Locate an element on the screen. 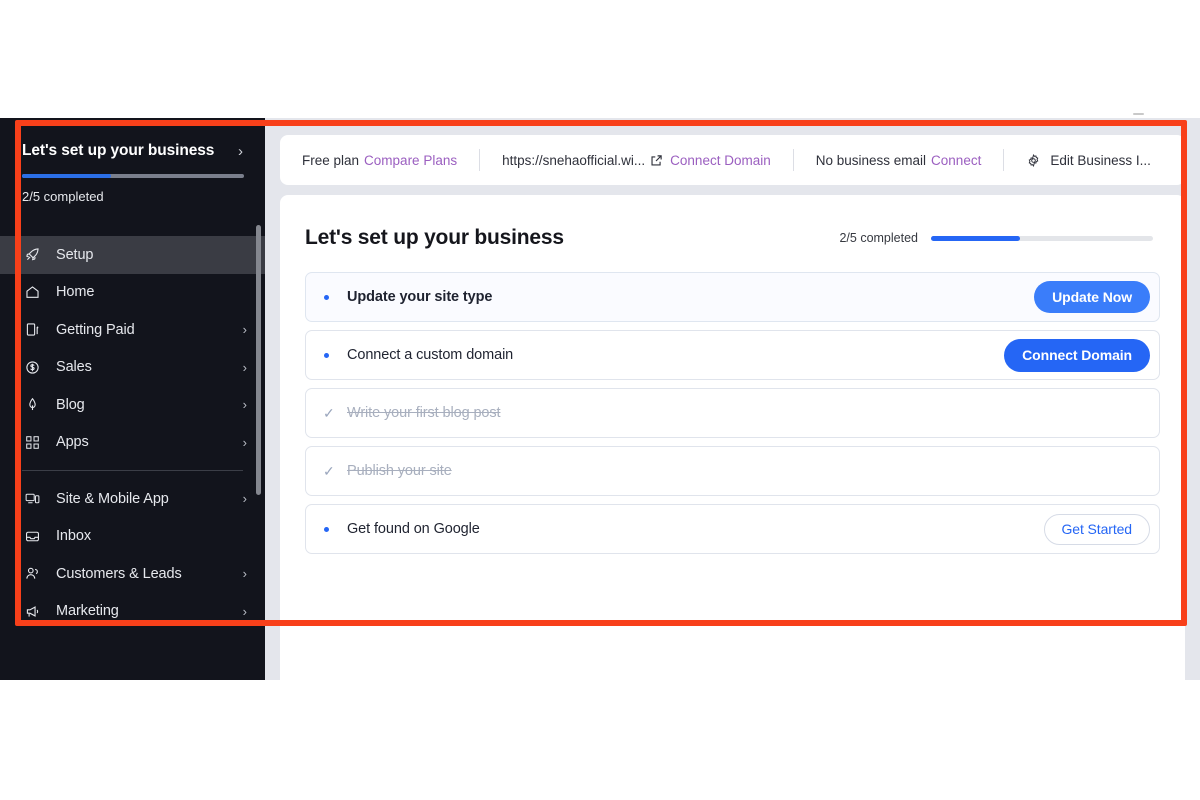 The image size is (1200, 800). pen-icon is located at coordinates (32, 405).